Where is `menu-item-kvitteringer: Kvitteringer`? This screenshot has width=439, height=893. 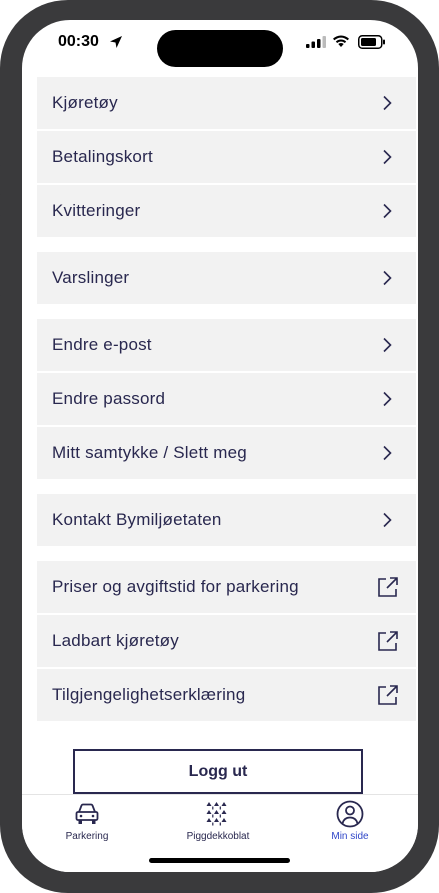 menu-item-kvitteringer: Kvitteringer is located at coordinates (226, 211).